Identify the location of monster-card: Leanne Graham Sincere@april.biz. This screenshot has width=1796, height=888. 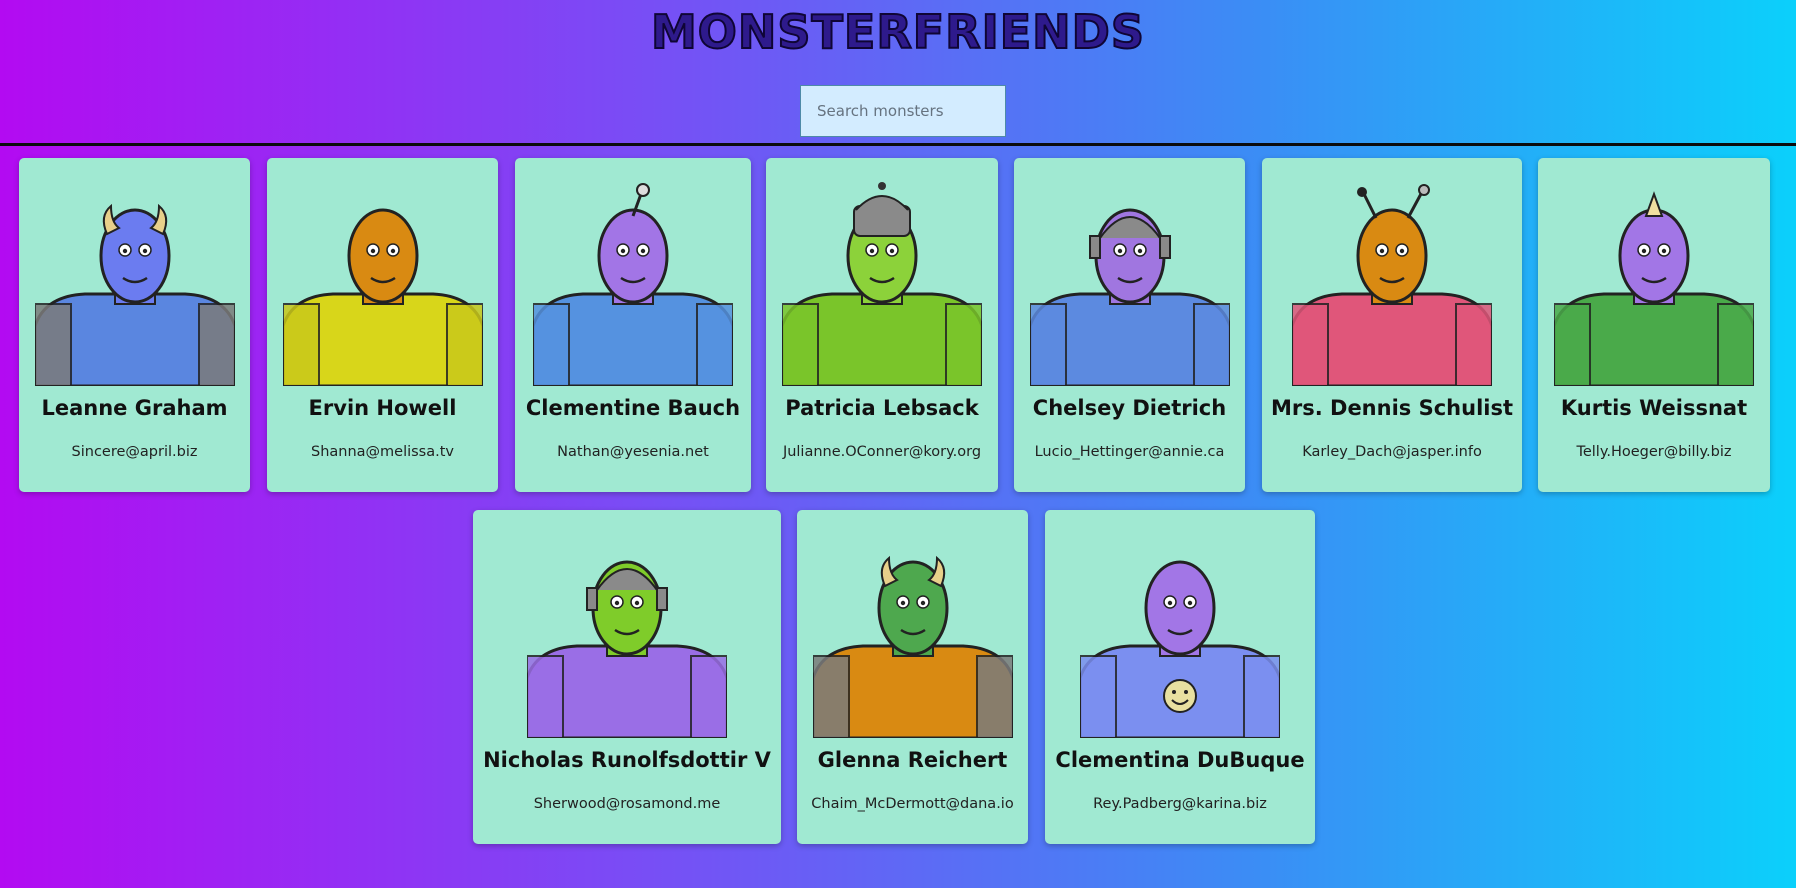
(134, 325).